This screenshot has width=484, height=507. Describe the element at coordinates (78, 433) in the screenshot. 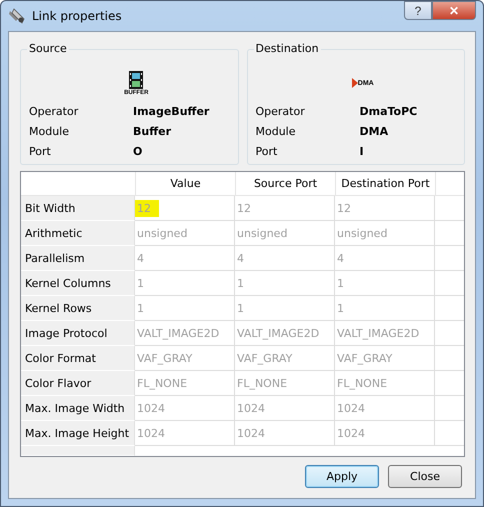

I see `row-header: Max. Image Height` at that location.